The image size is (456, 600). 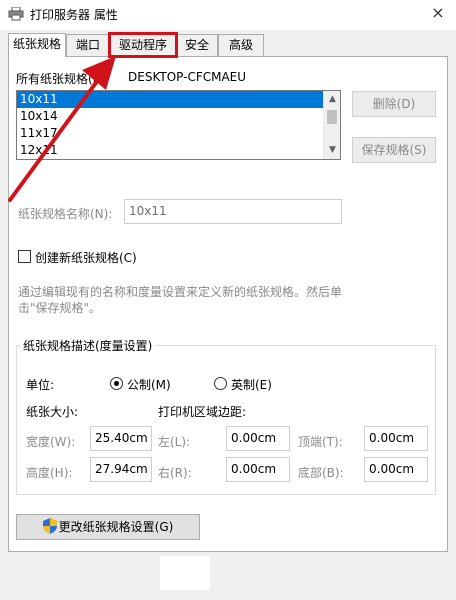 I want to click on window-title: 打印服务器 属性, so click(x=74, y=15).